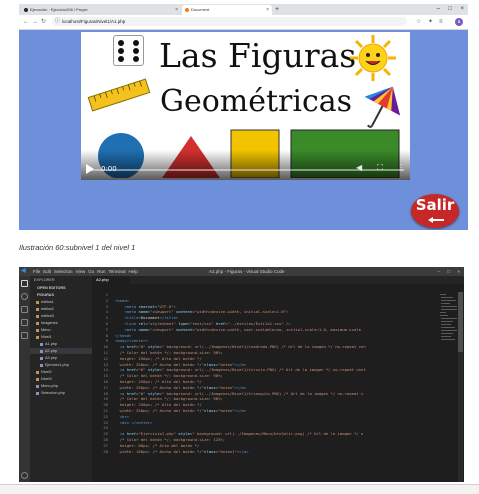 Image resolution: width=479 pixels, height=494 pixels. What do you see at coordinates (64, 386) in the screenshot?
I see `explorer-item: Menu.php` at bounding box center [64, 386].